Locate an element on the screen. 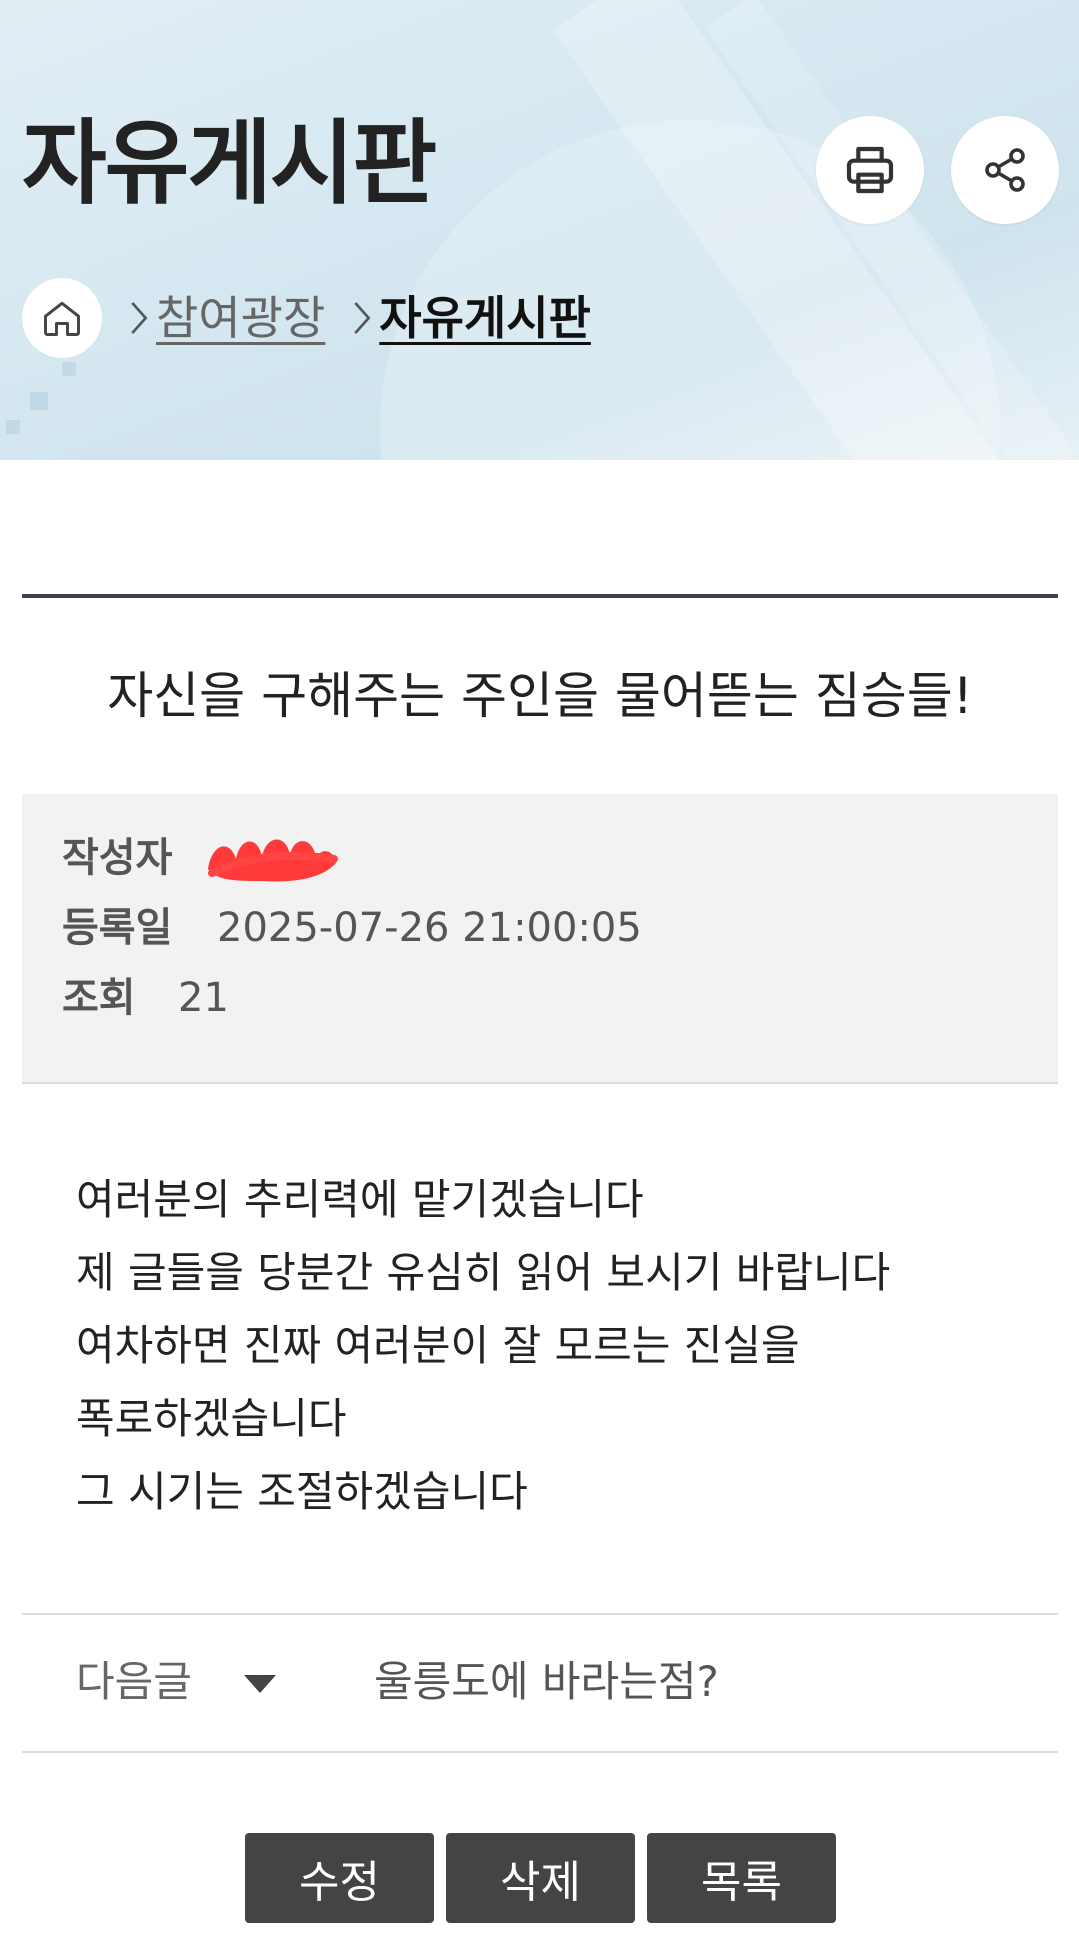 This screenshot has height=1941, width=1079. share-button is located at coordinates (1005, 170).